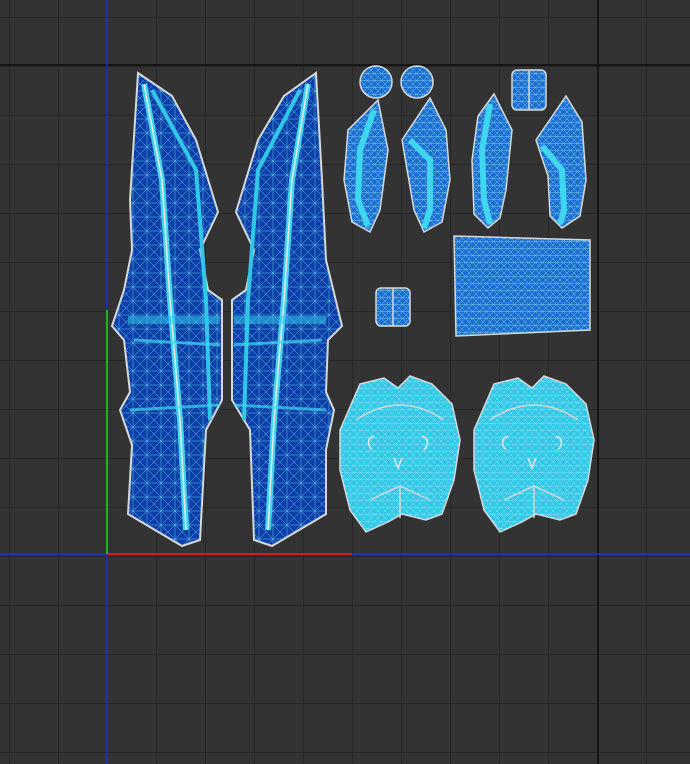 The width and height of the screenshot is (690, 764). Describe the element at coordinates (287, 309) in the screenshot. I see `island-blade-right` at that location.